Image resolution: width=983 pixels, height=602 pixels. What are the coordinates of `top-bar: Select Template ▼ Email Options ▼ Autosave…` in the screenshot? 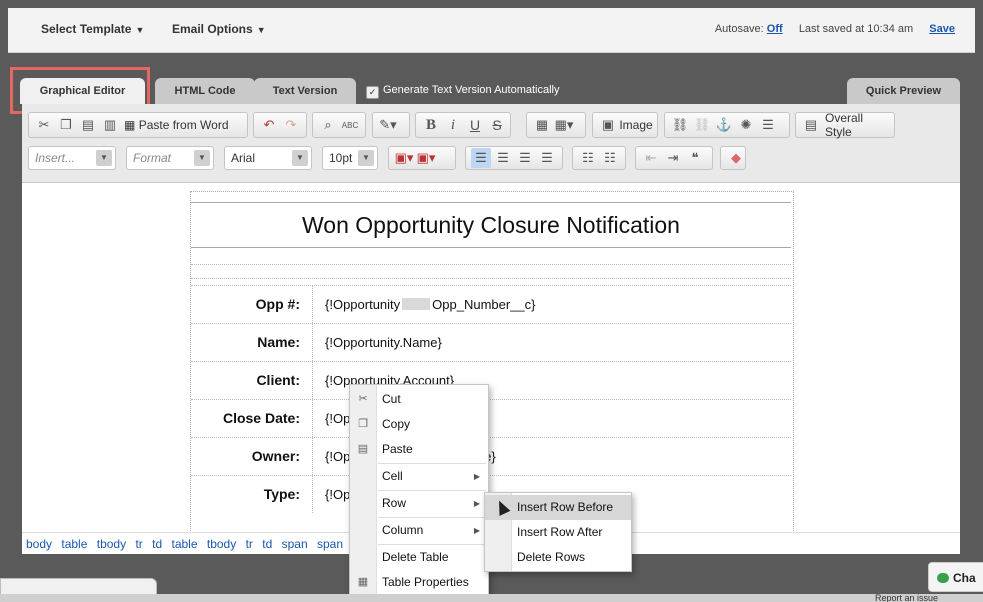 It's located at (491, 30).